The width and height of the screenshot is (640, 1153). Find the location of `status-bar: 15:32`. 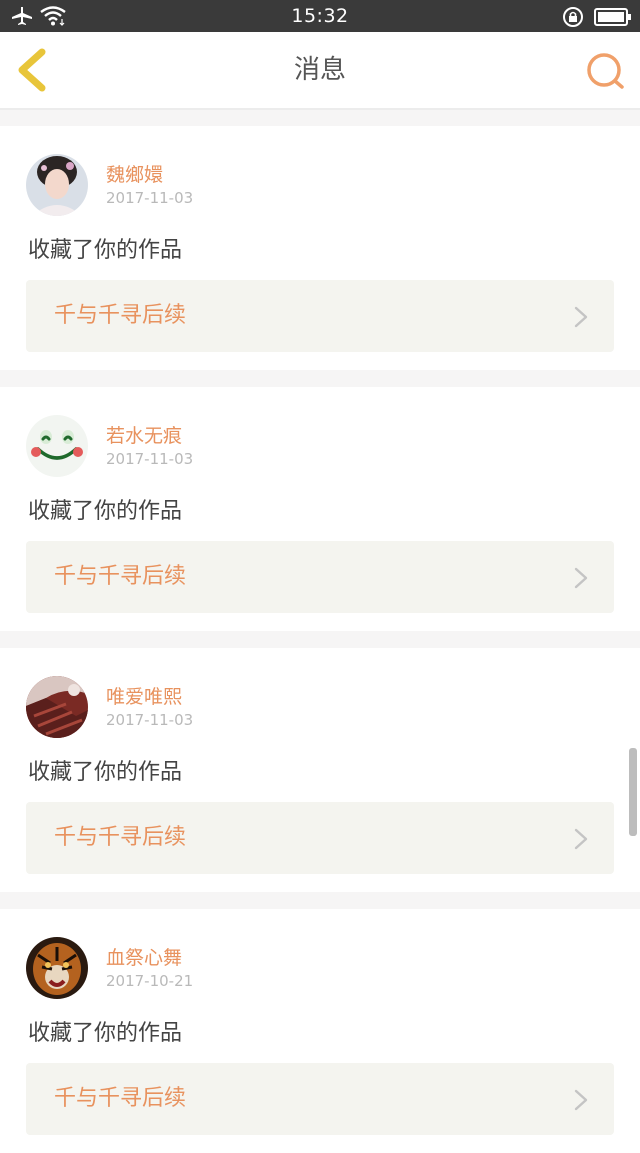

status-bar: 15:32 is located at coordinates (320, 16).